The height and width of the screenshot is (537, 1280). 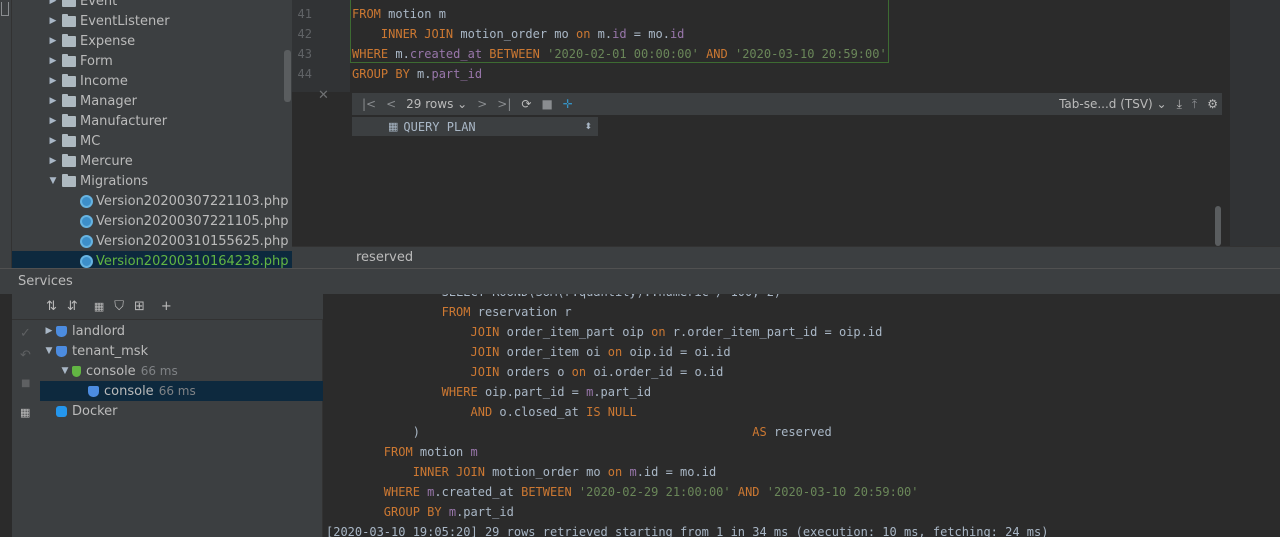 What do you see at coordinates (152, 259) in the screenshot?
I see `tree-file-item: Version20200310164238.php` at bounding box center [152, 259].